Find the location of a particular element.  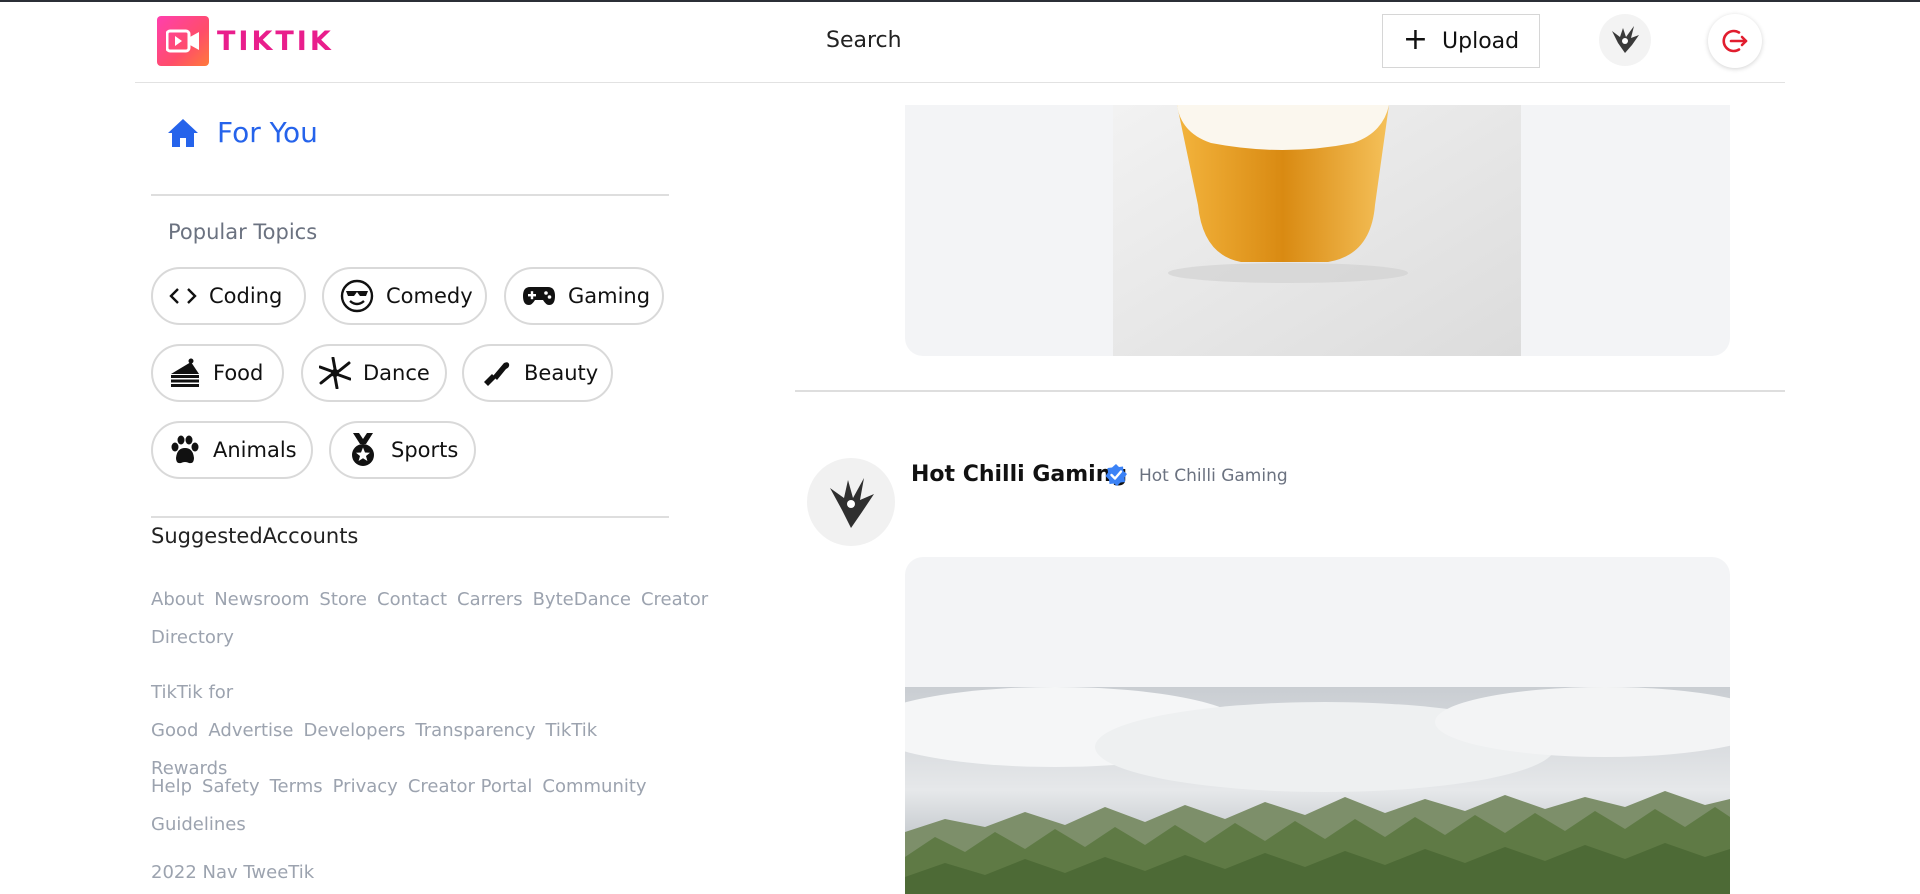

smile-sunglasses-icon is located at coordinates (357, 296).